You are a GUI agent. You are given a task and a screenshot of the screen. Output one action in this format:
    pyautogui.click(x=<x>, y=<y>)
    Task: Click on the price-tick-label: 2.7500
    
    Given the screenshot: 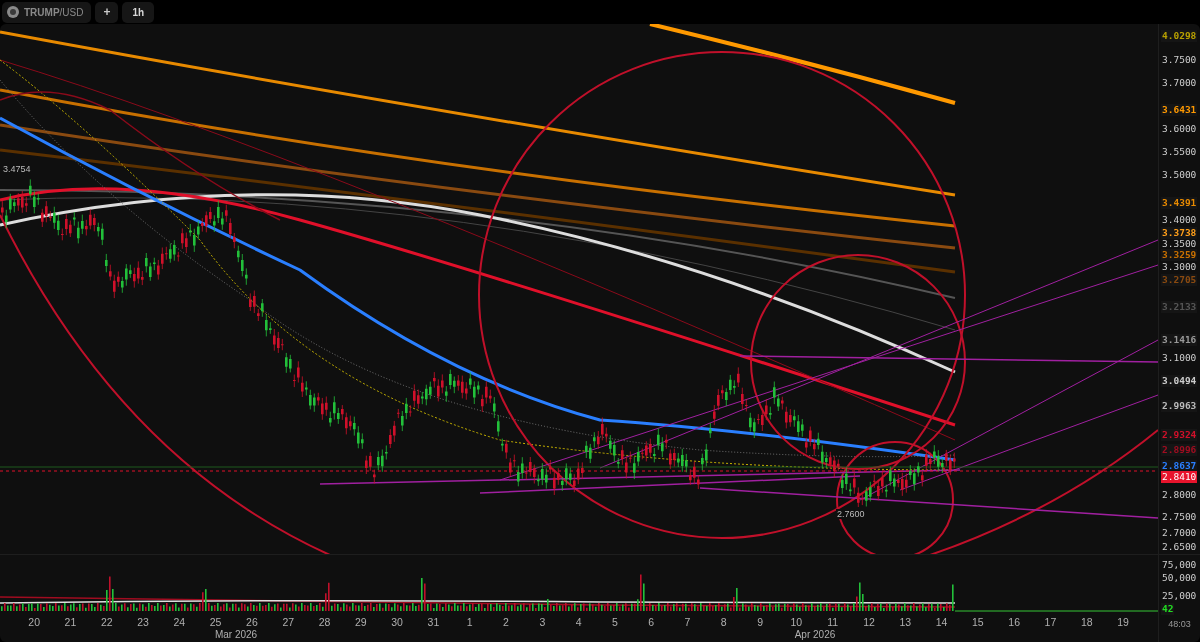 What is the action you would take?
    pyautogui.click(x=1179, y=517)
    